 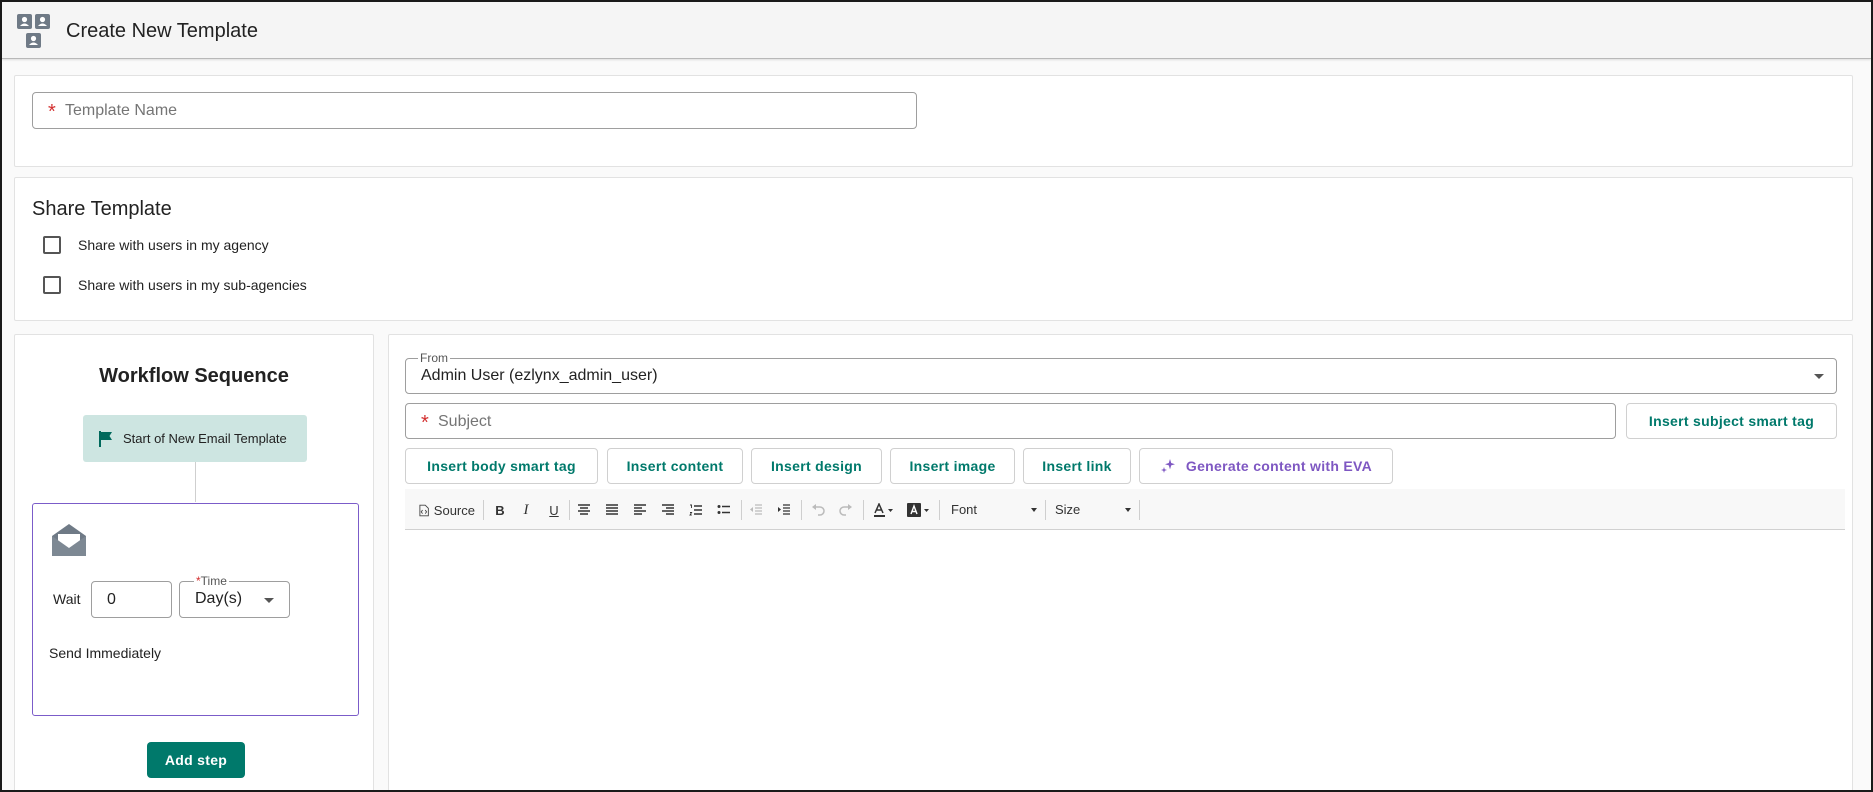 What do you see at coordinates (675, 466) in the screenshot?
I see `insert-content-button: Insert content` at bounding box center [675, 466].